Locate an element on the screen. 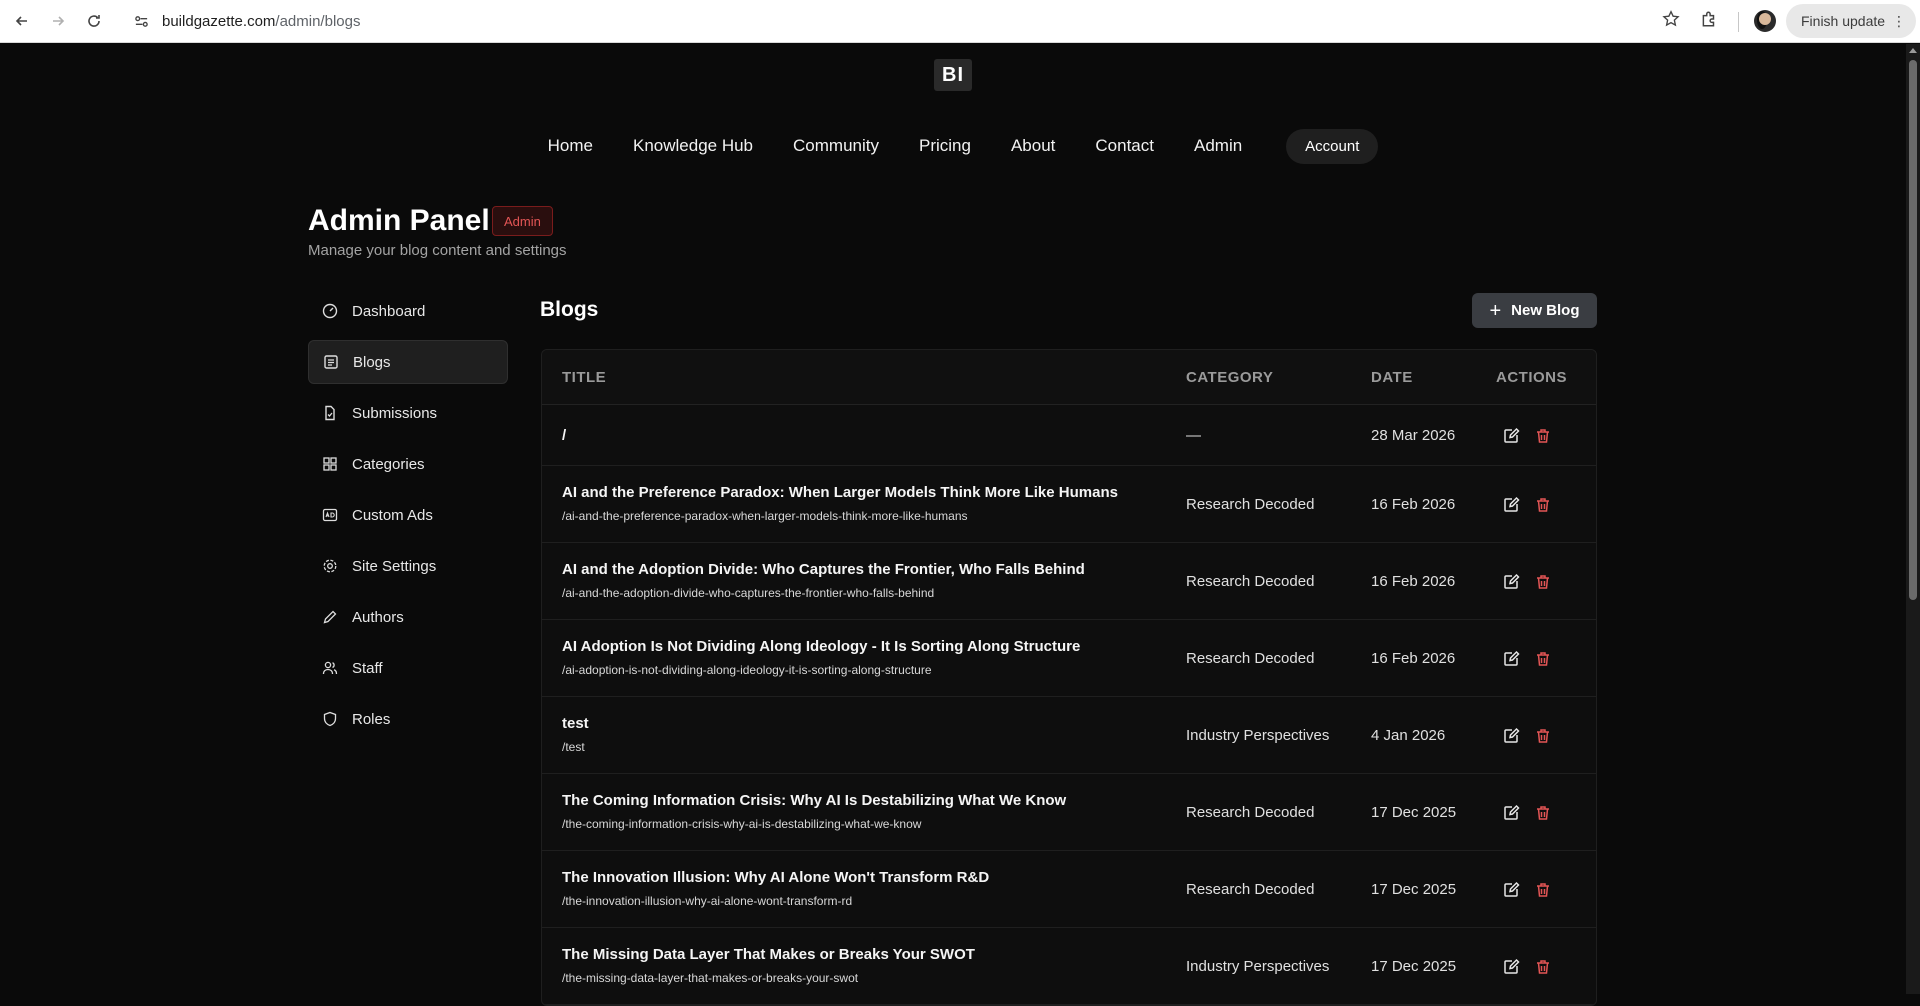  profile-avatar is located at coordinates (1765, 21).